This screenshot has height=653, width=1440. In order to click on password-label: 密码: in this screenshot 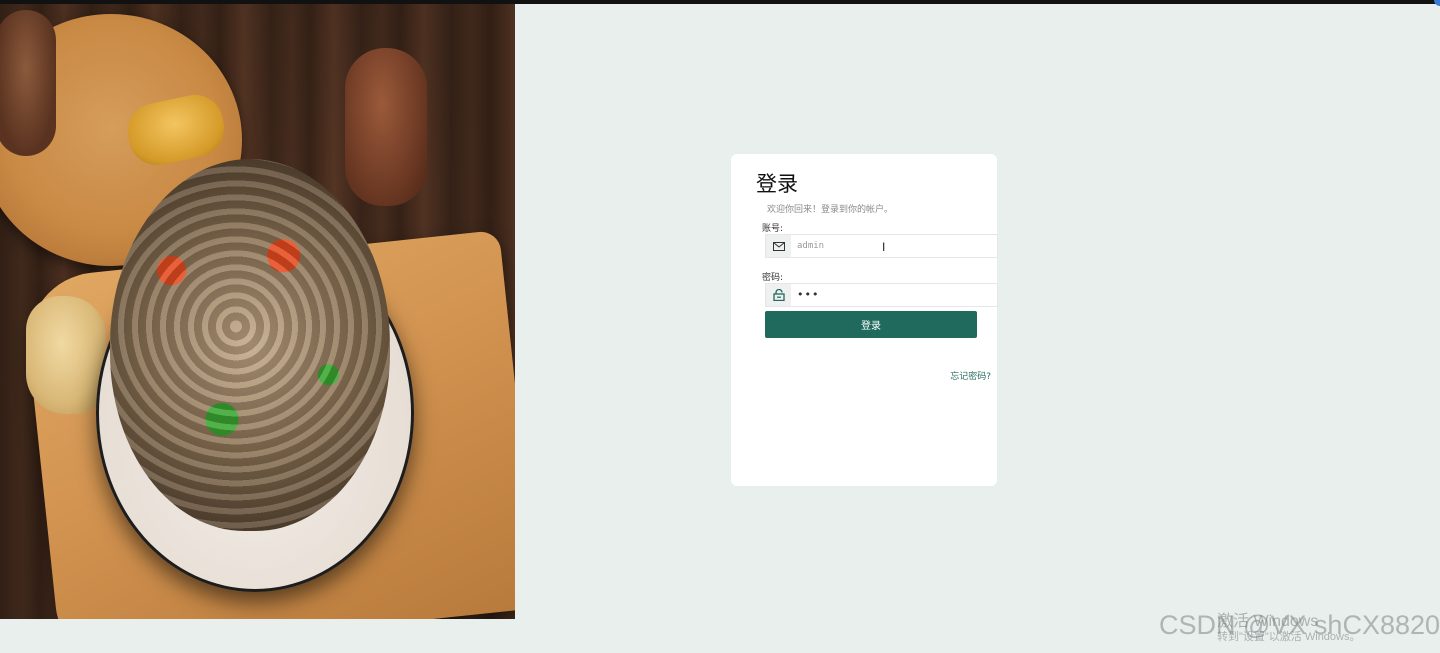, I will do `click(773, 278)`.